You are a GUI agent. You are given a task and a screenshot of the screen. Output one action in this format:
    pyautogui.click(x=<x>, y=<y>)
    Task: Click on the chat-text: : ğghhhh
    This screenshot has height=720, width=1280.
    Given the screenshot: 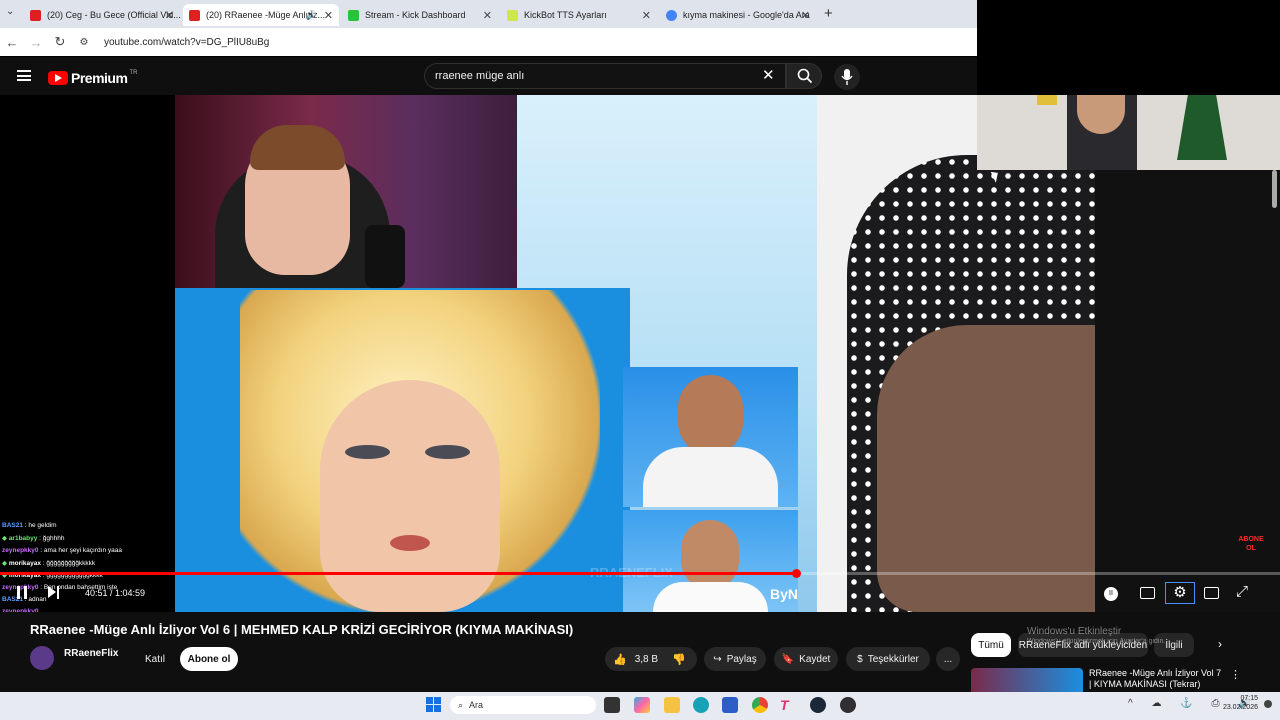 What is the action you would take?
    pyautogui.click(x=51, y=539)
    